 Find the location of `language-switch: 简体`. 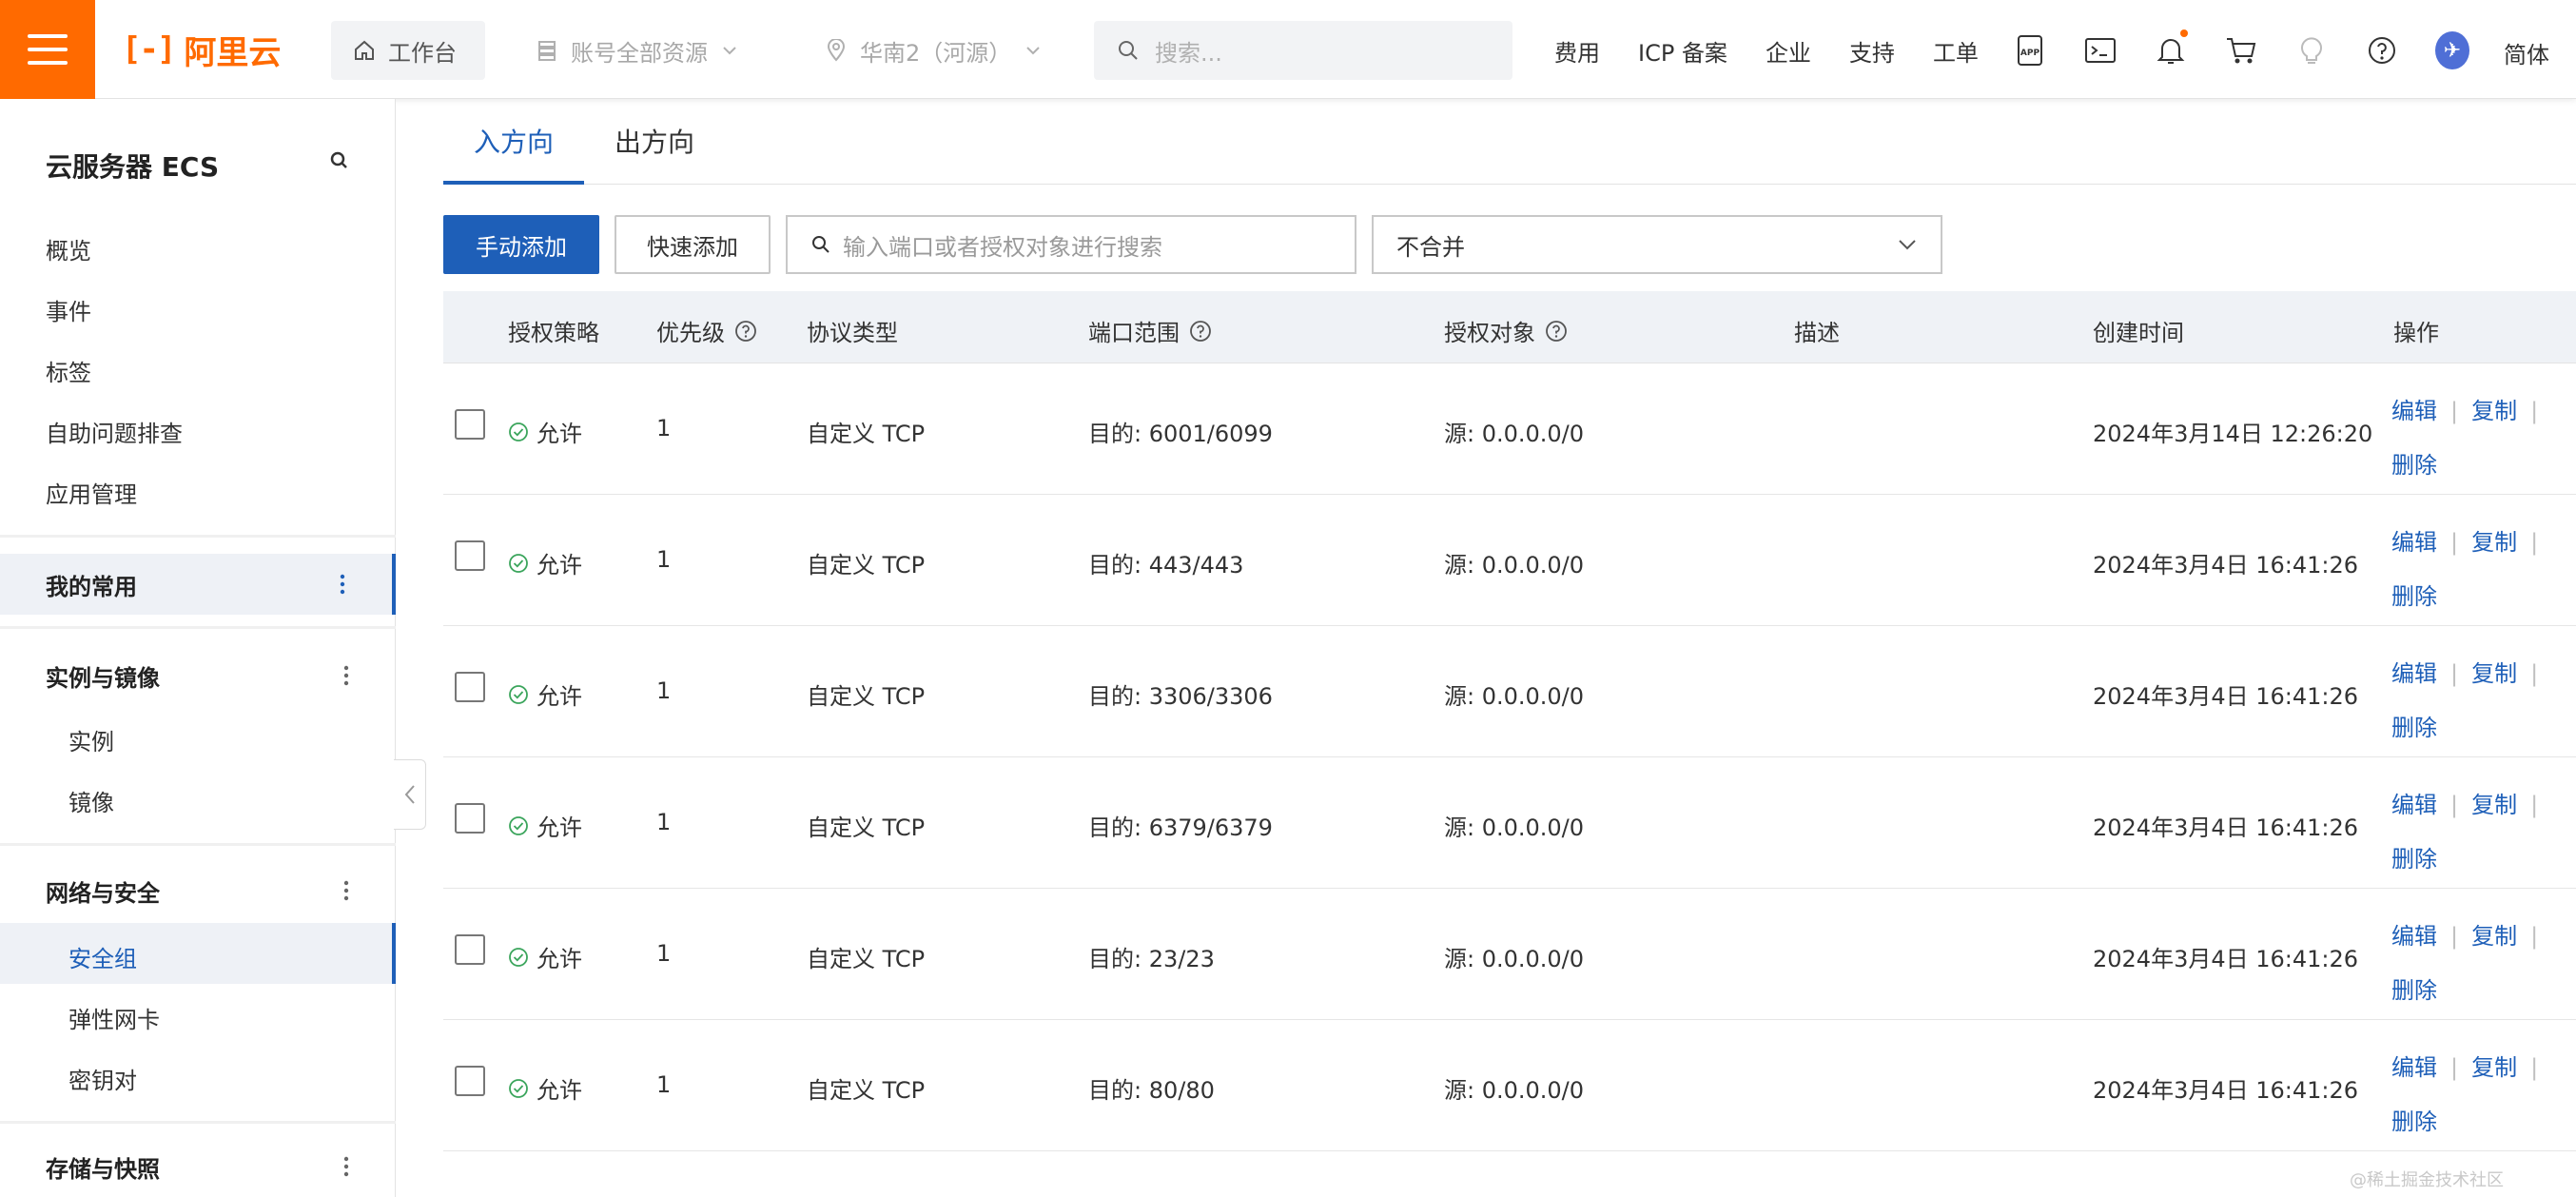

language-switch: 简体 is located at coordinates (2527, 52).